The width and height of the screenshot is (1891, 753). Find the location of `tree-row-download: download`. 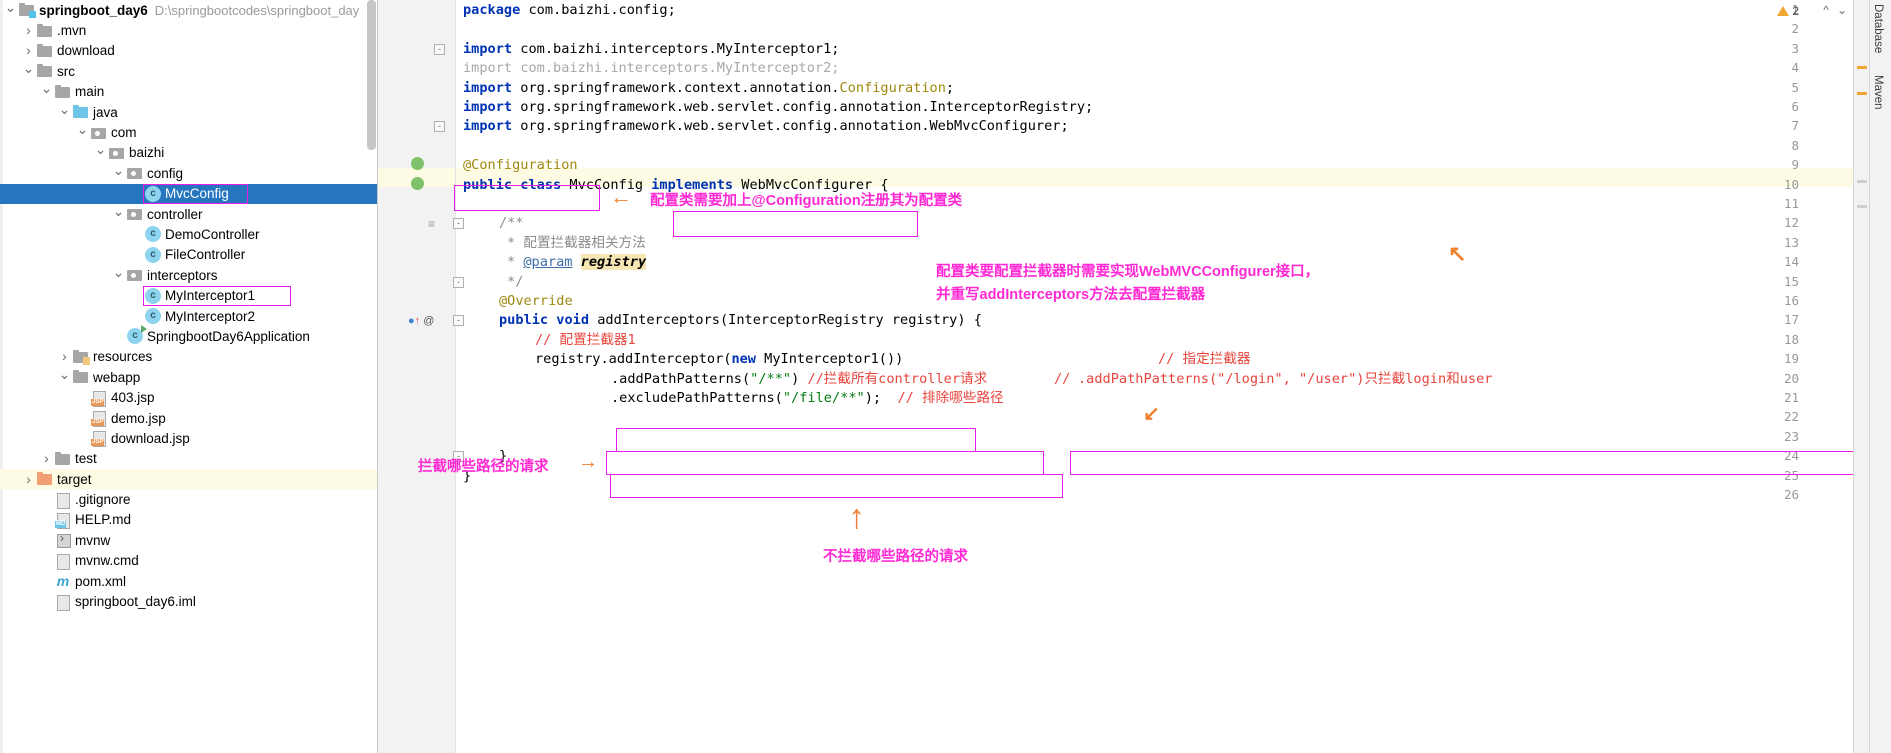

tree-row-download: download is located at coordinates (188, 51).